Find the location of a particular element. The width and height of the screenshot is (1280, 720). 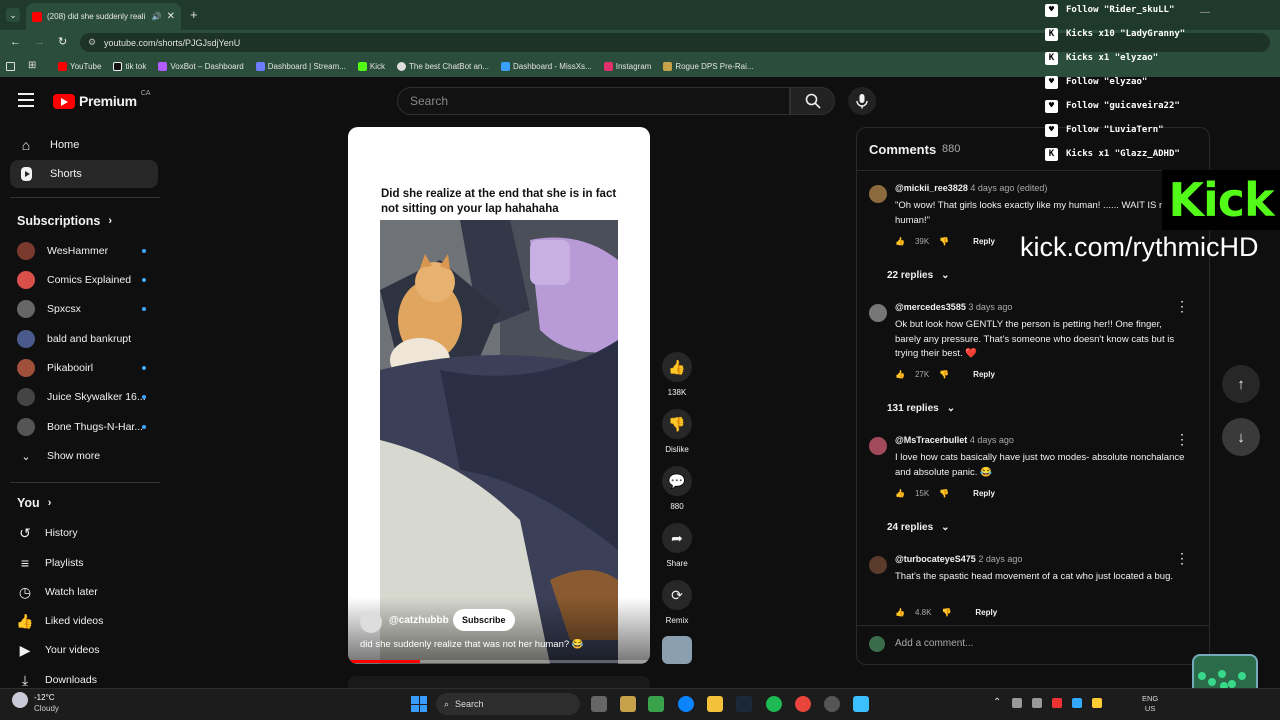

comment-author: @mickii_ree3828 is located at coordinates (931, 188).